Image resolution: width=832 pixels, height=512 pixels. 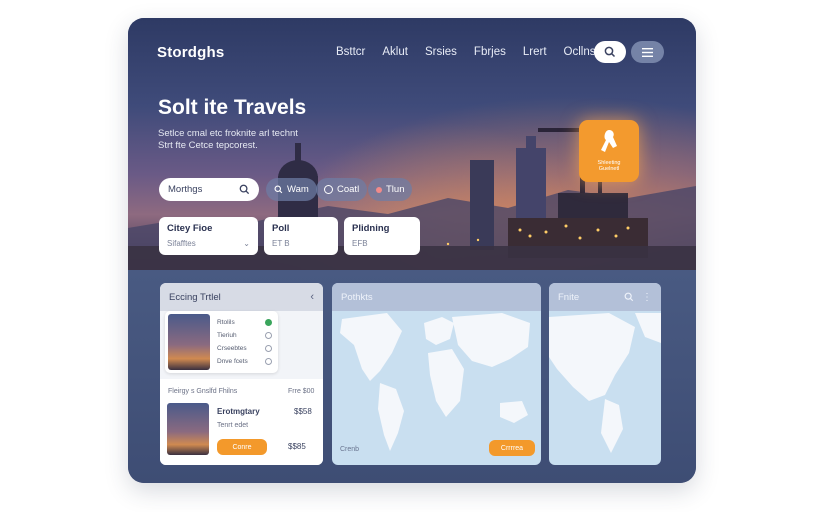 I want to click on featured-thumbnail, so click(x=188, y=429).